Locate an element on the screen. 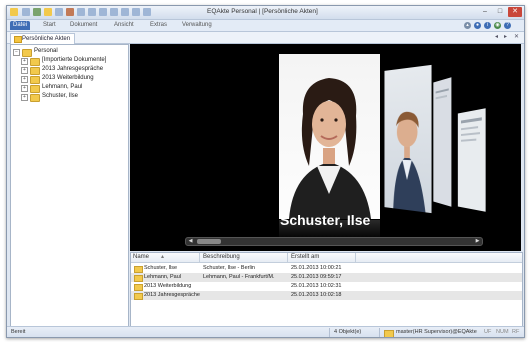 This screenshot has height=342, width=529. window-title: EQAkte Personal | [Persönliche Akten] is located at coordinates (262, 11).